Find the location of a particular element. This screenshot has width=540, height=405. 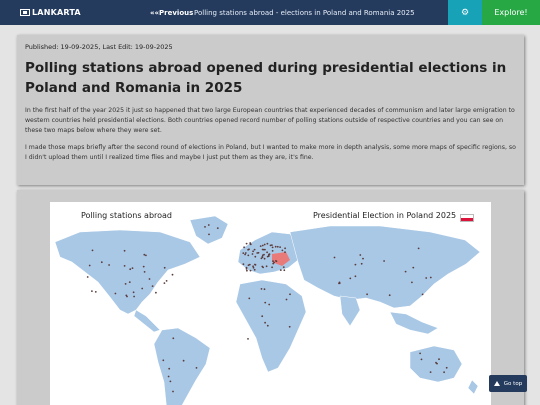

gear-icon: ⚙ is located at coordinates (465, 12).